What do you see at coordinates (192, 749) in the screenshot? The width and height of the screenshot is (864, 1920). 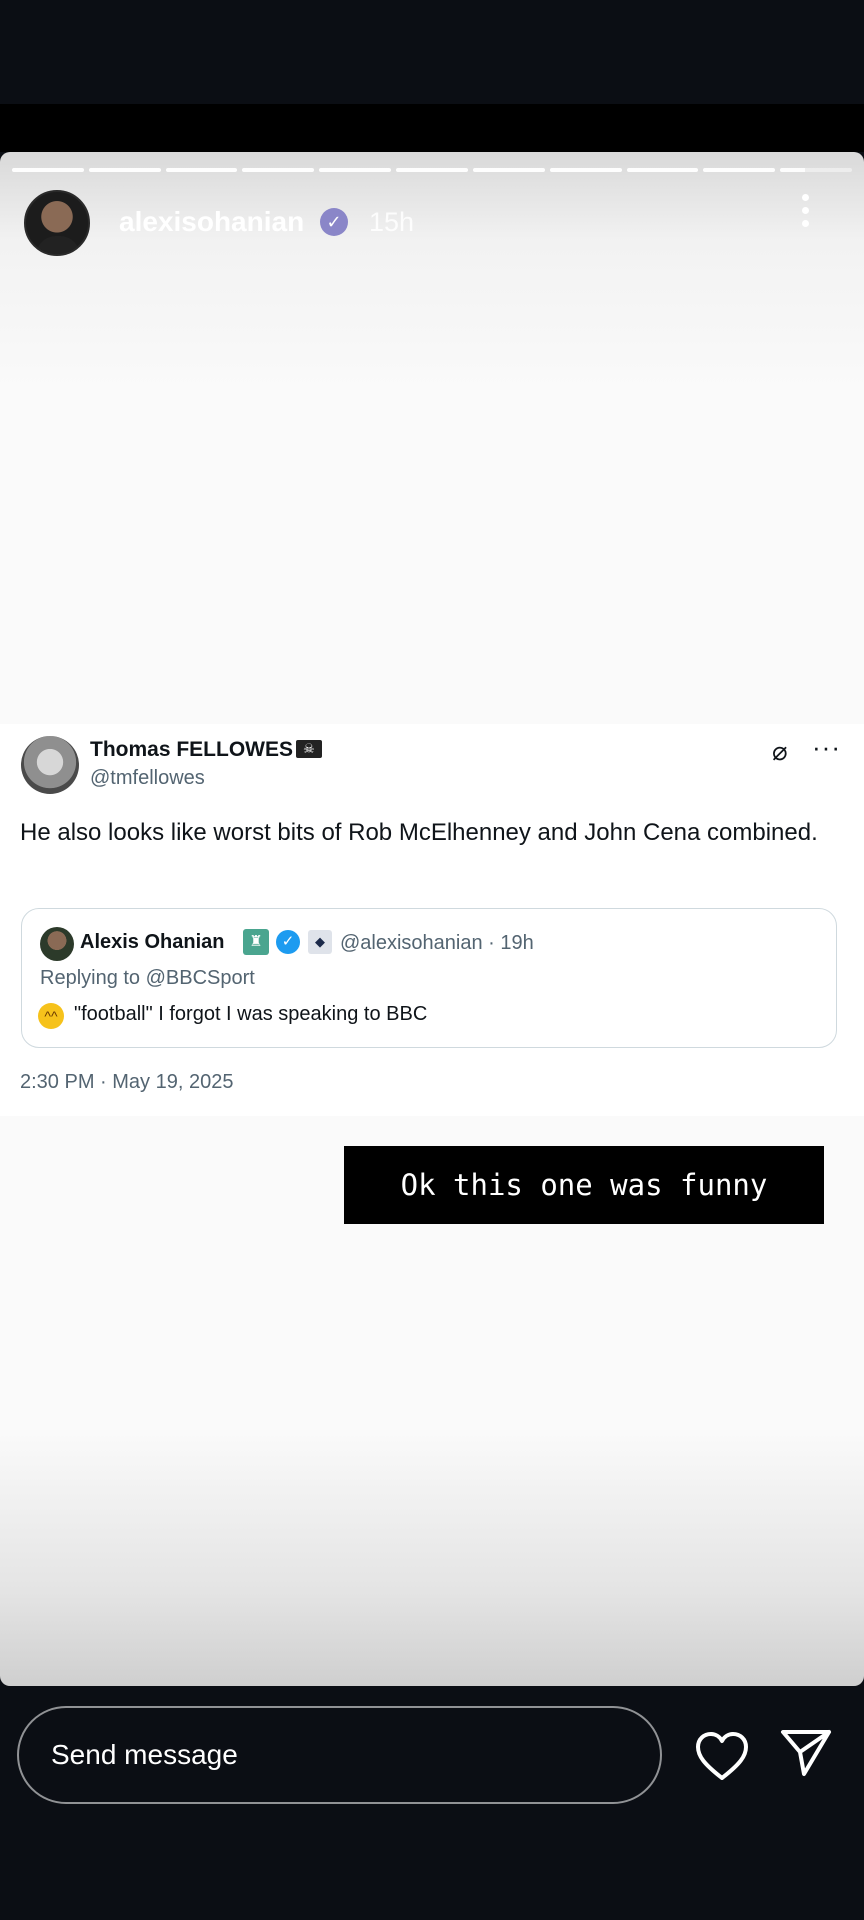 I see `tweet-author-name: Thomas FELLOWES` at bounding box center [192, 749].